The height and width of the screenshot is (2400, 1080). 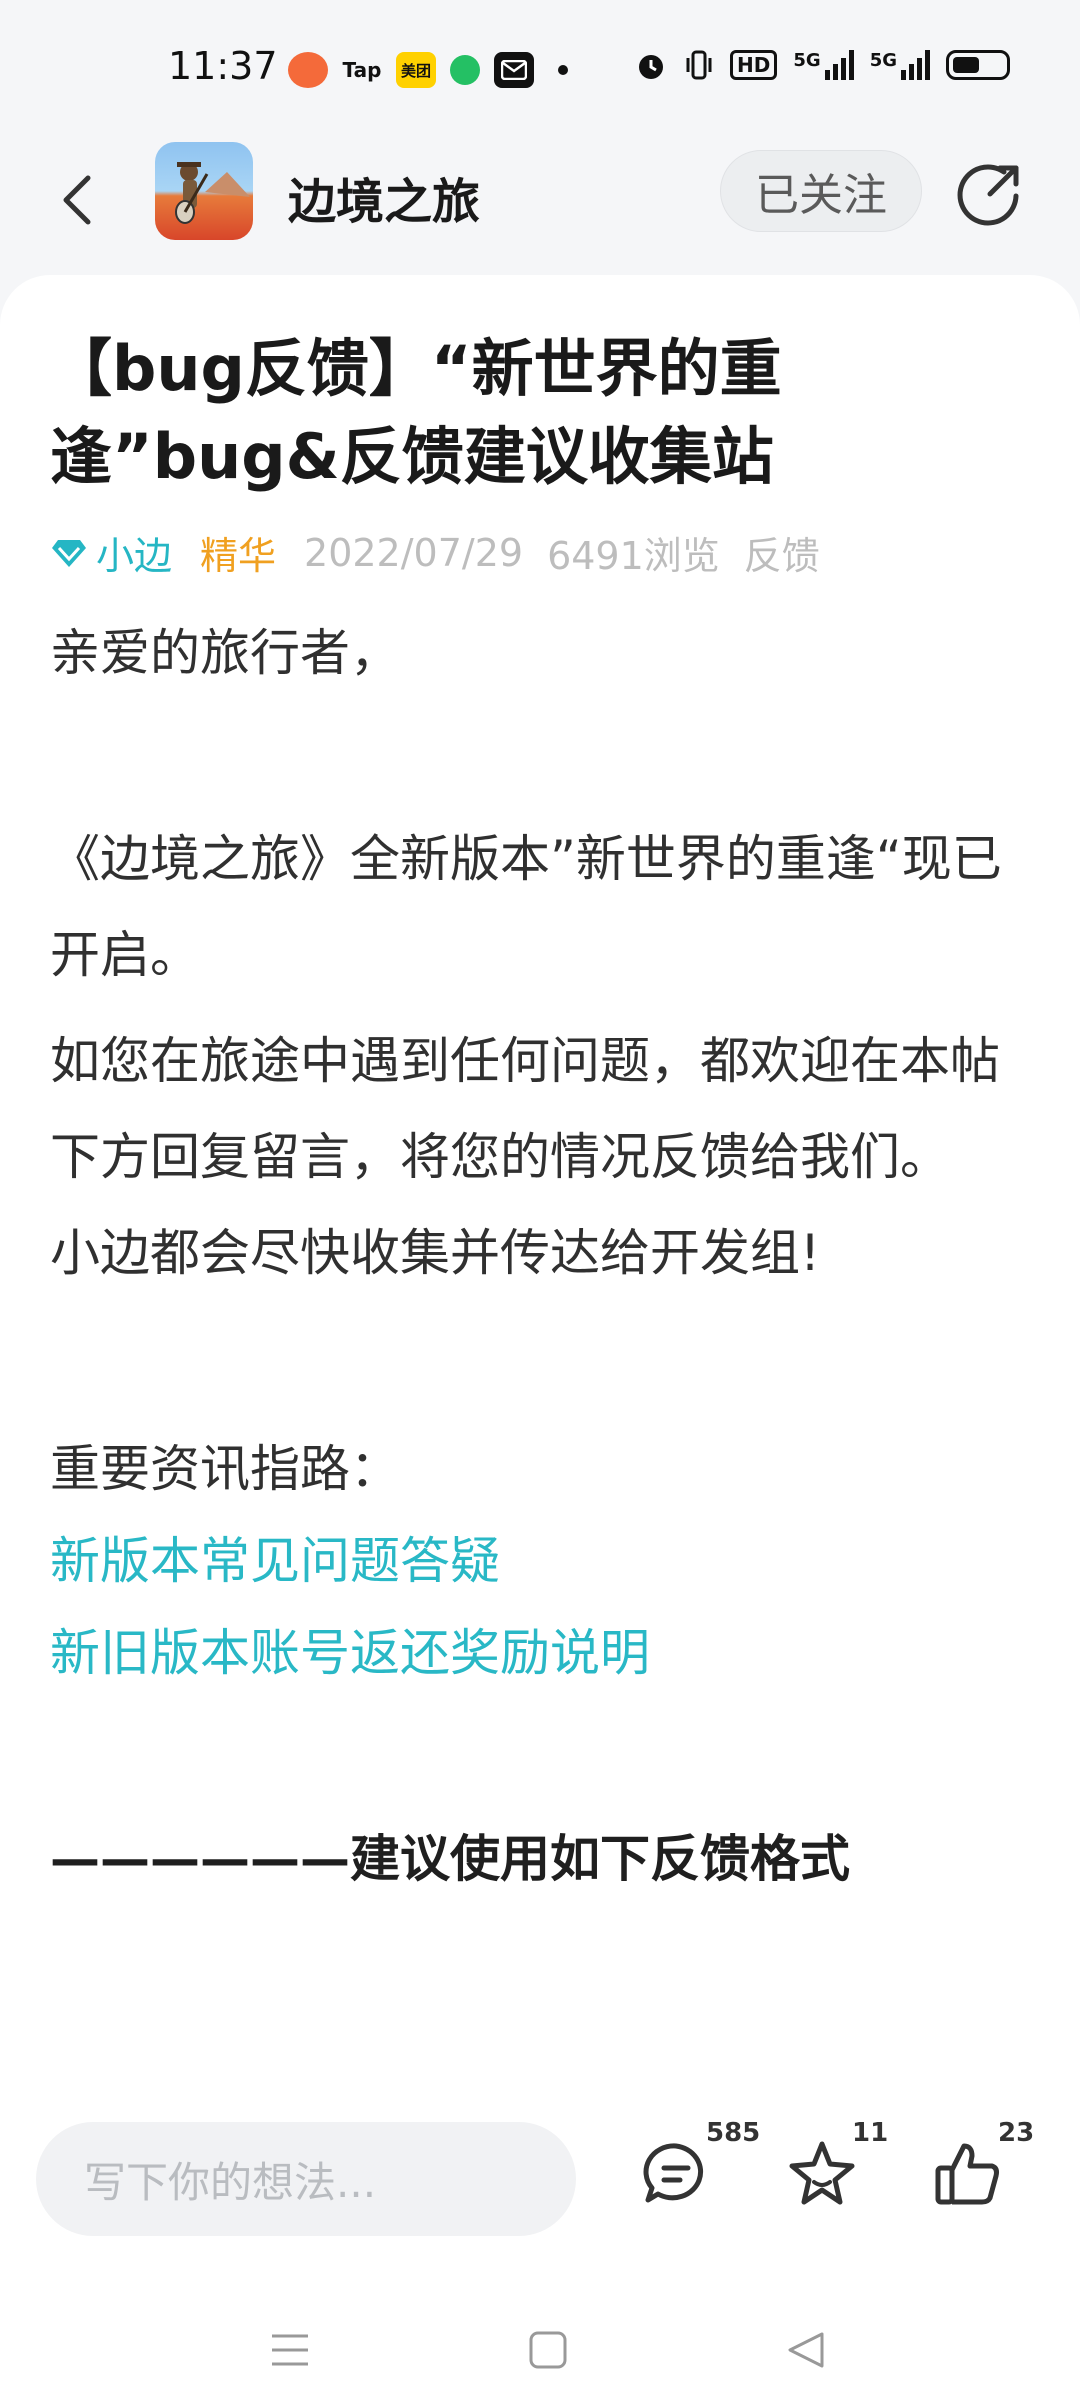 I want to click on comment-count: 585, so click(x=733, y=2133).